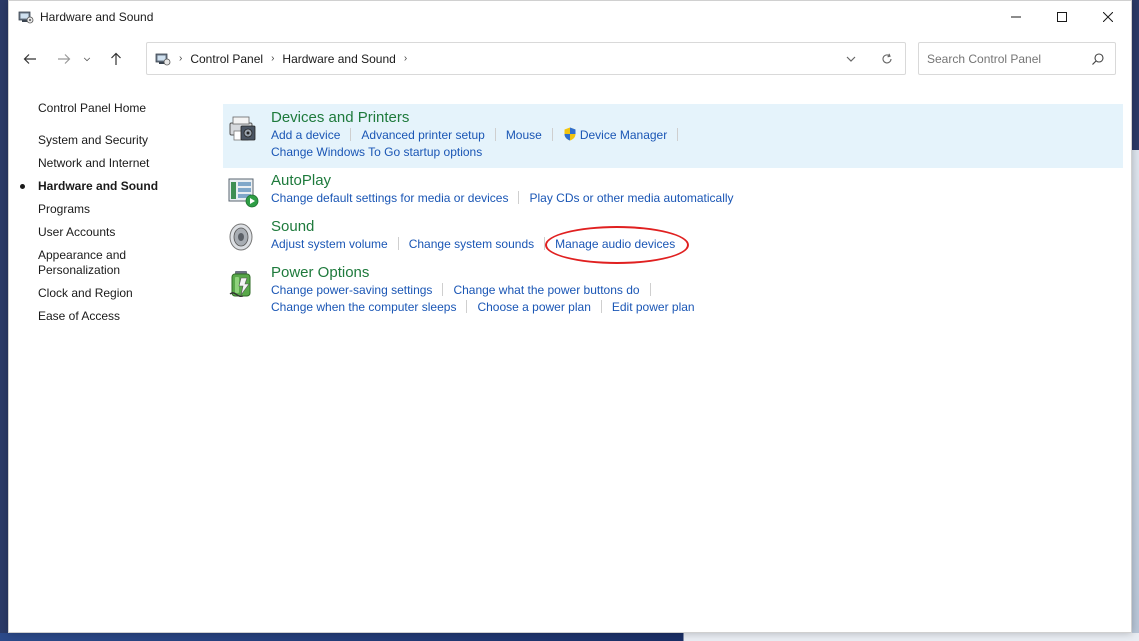  Describe the element at coordinates (570, 134) in the screenshot. I see `uac-shield-icon` at that location.